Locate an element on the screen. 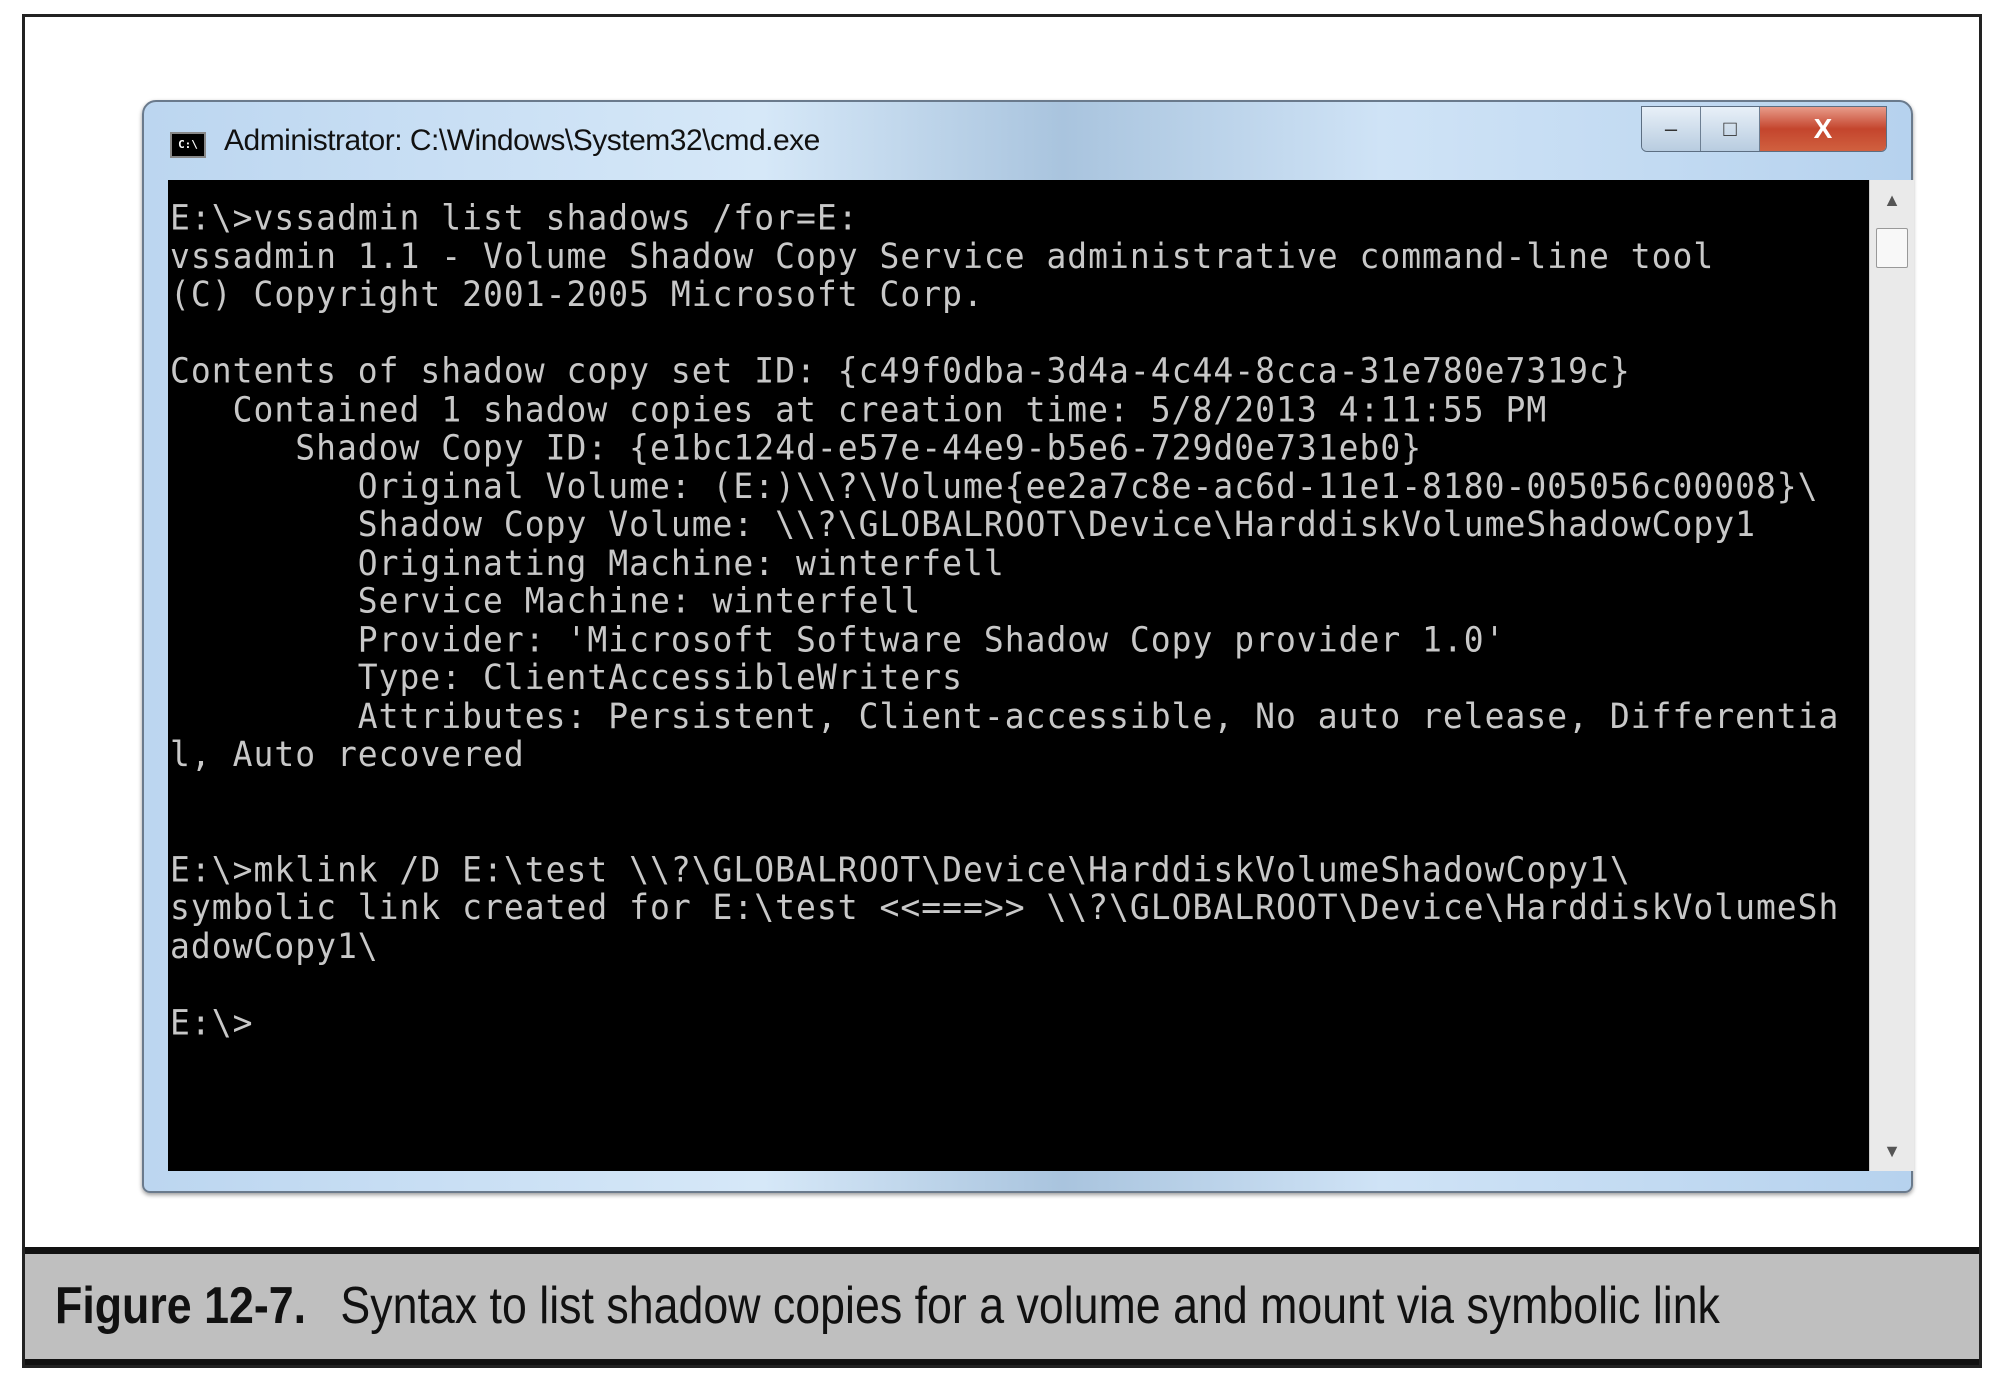  console-line: Originating Machine: winterfell is located at coordinates (587, 562).